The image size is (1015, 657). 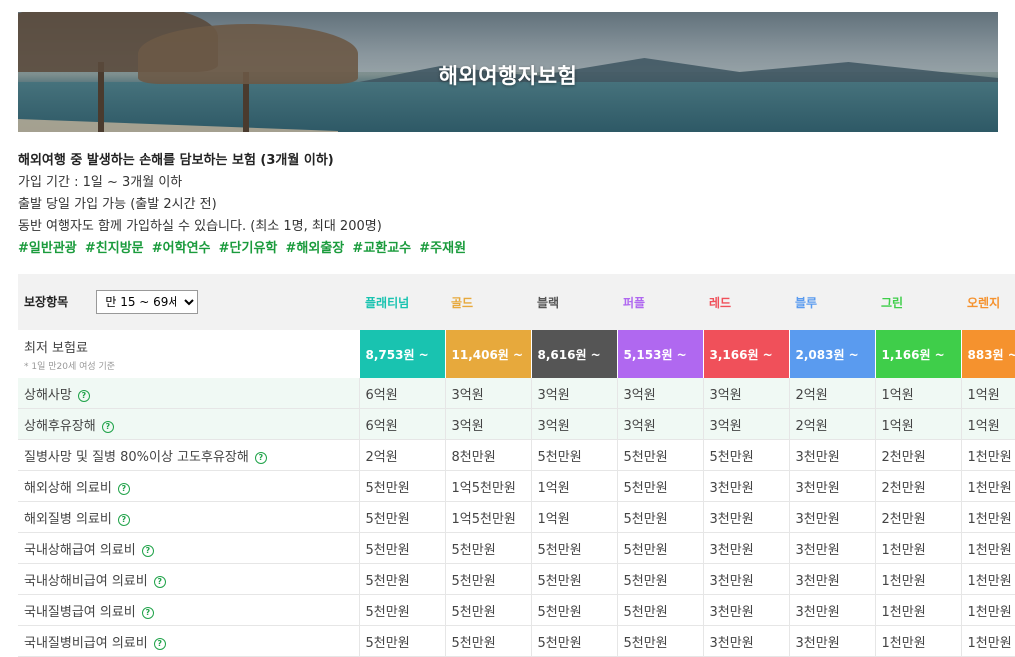 What do you see at coordinates (488, 302) in the screenshot?
I see `plan-header-gold: 골드` at bounding box center [488, 302].